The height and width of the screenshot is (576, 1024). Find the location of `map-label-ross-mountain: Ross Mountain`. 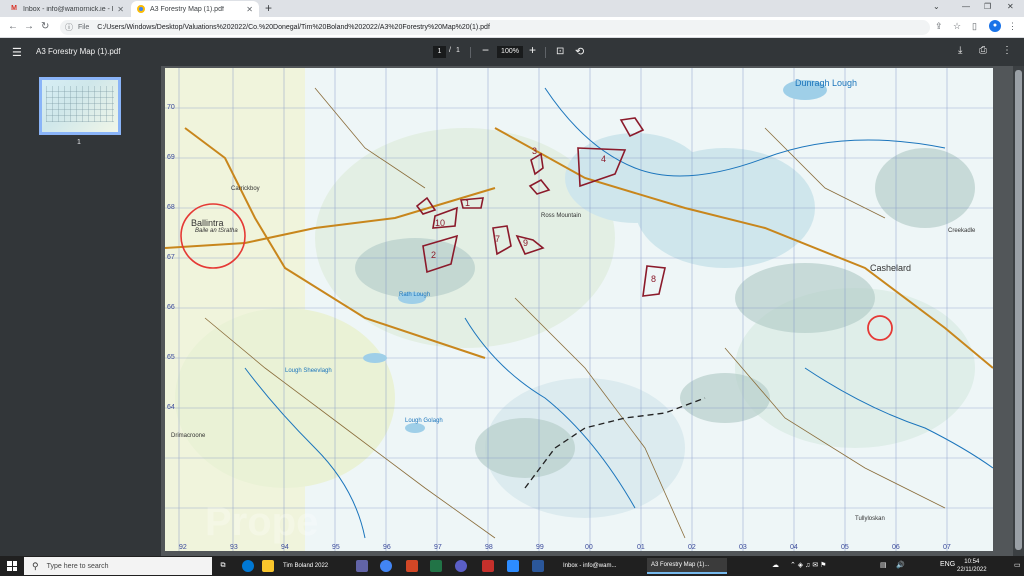

map-label-ross-mountain: Ross Mountain is located at coordinates (561, 216).